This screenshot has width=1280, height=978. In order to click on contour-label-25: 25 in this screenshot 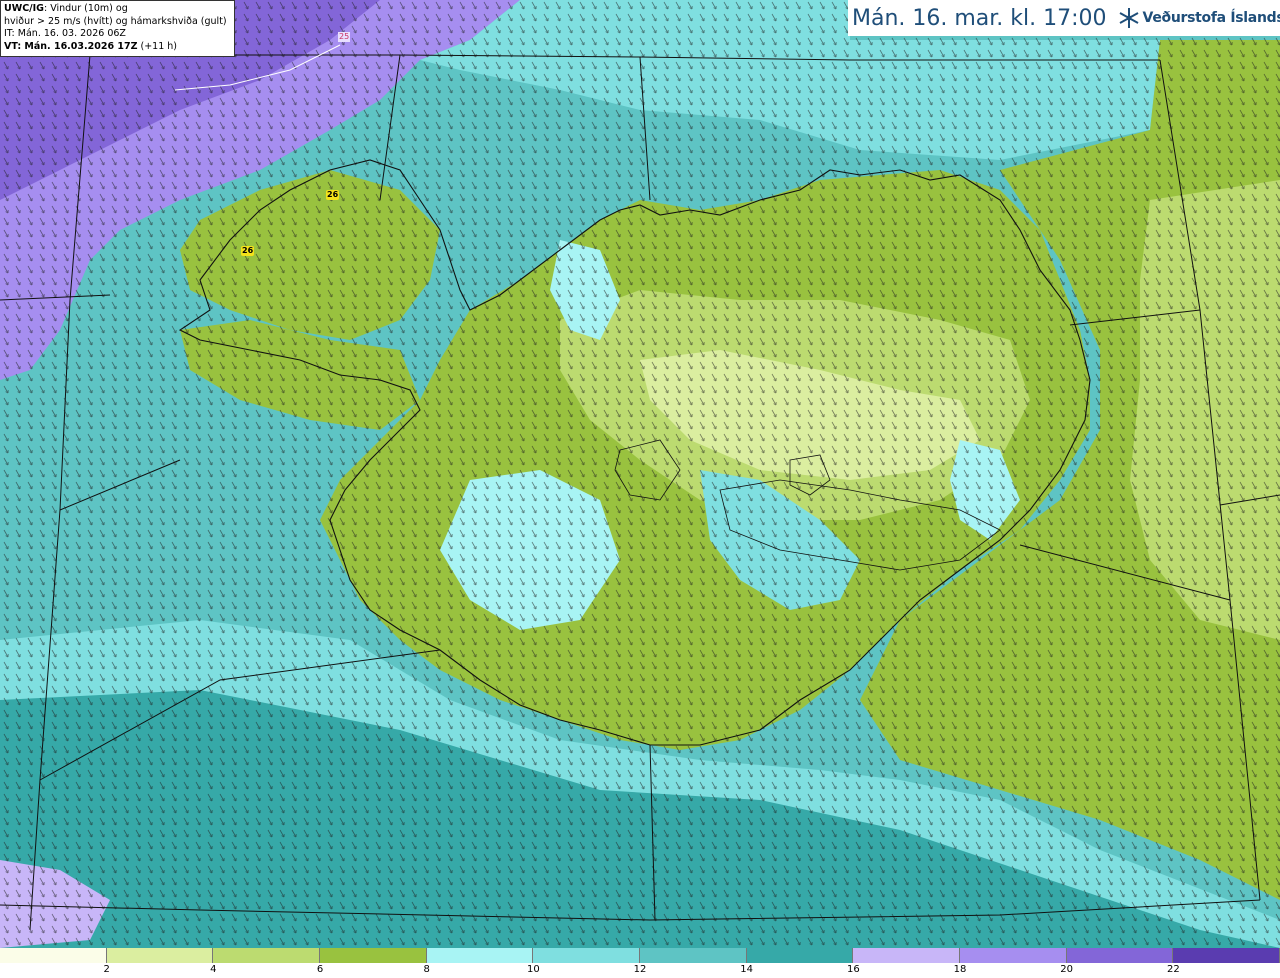, I will do `click(344, 37)`.